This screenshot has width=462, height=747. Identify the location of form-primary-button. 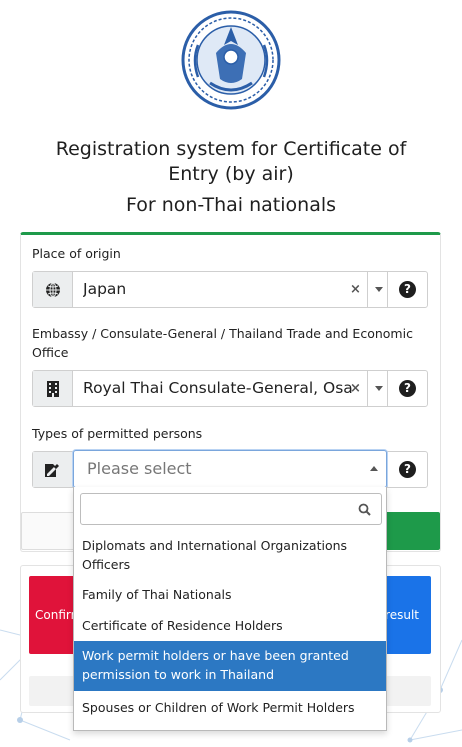
(412, 531).